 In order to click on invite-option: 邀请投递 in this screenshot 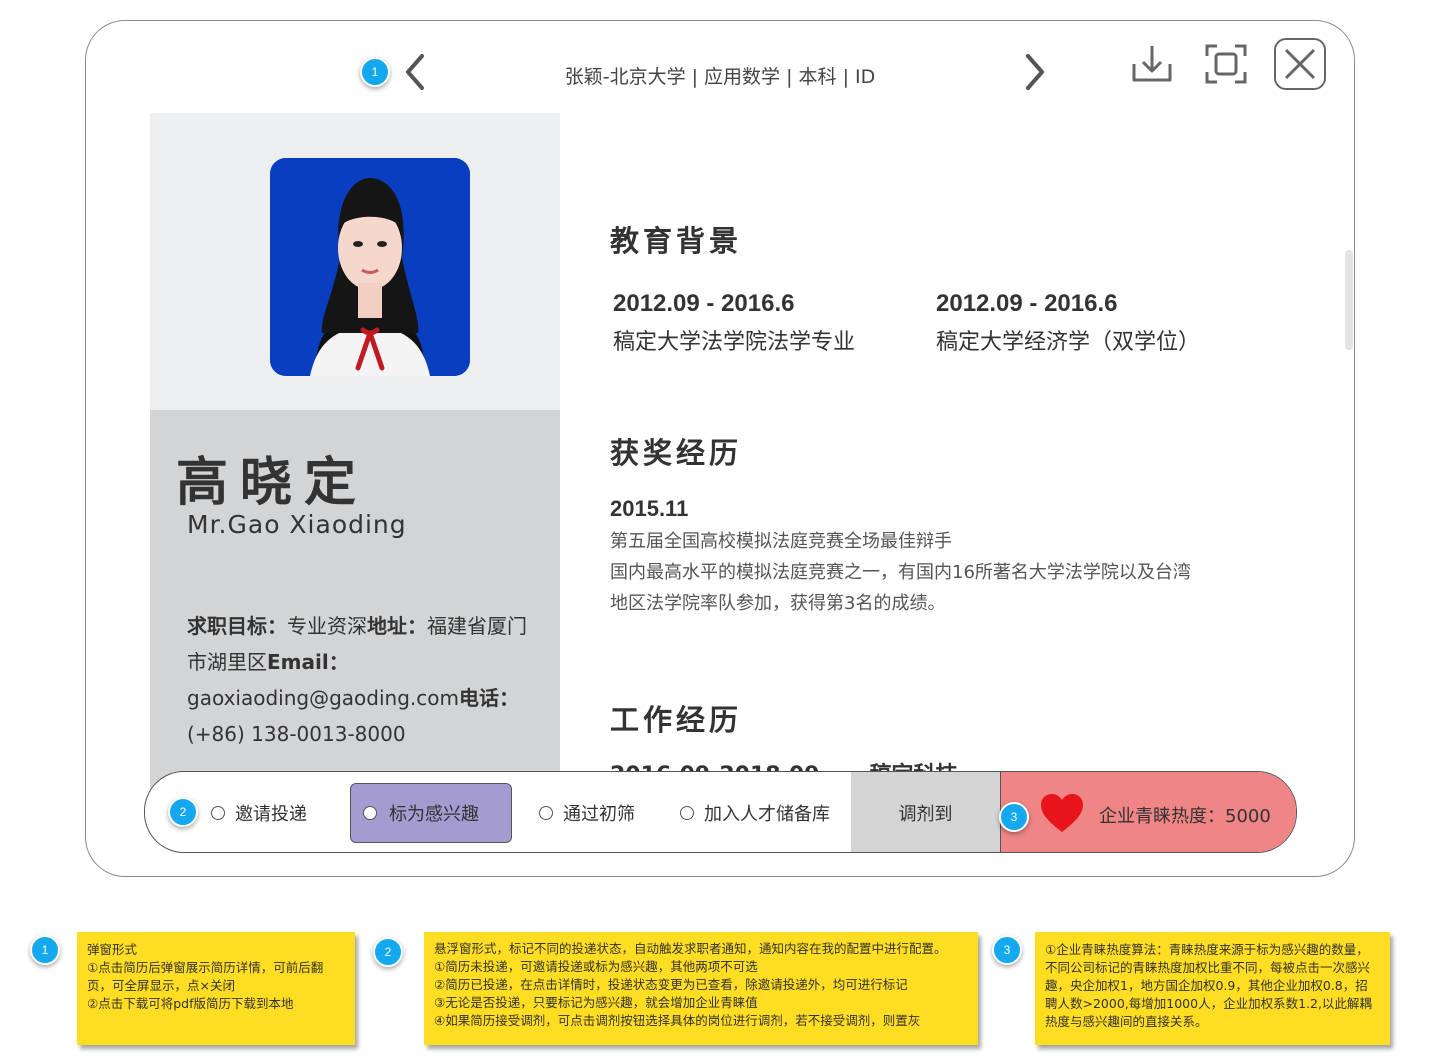, I will do `click(259, 812)`.